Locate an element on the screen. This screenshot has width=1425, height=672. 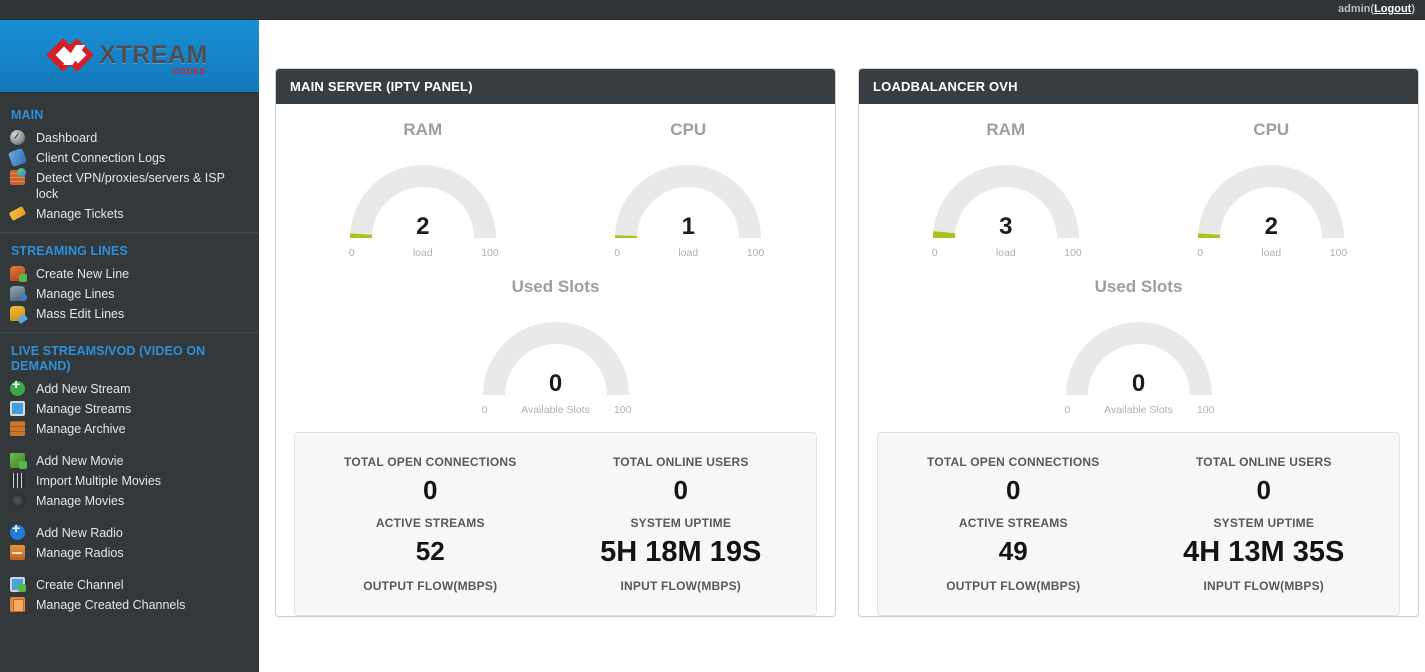
sidebar-item-label: Add New Stream is located at coordinates (83, 389).